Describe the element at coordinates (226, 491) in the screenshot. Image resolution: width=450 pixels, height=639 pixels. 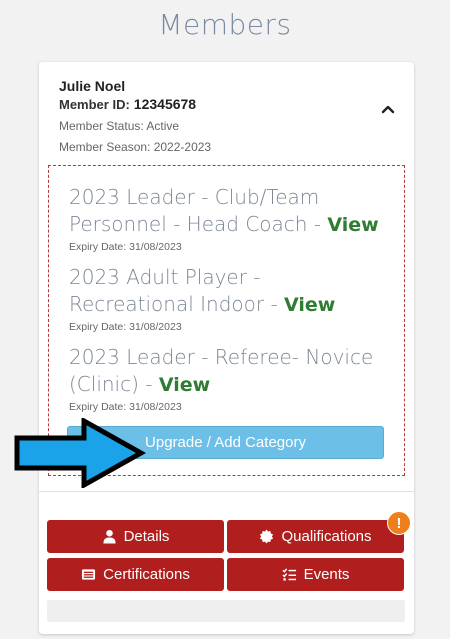
I see `divider` at that location.